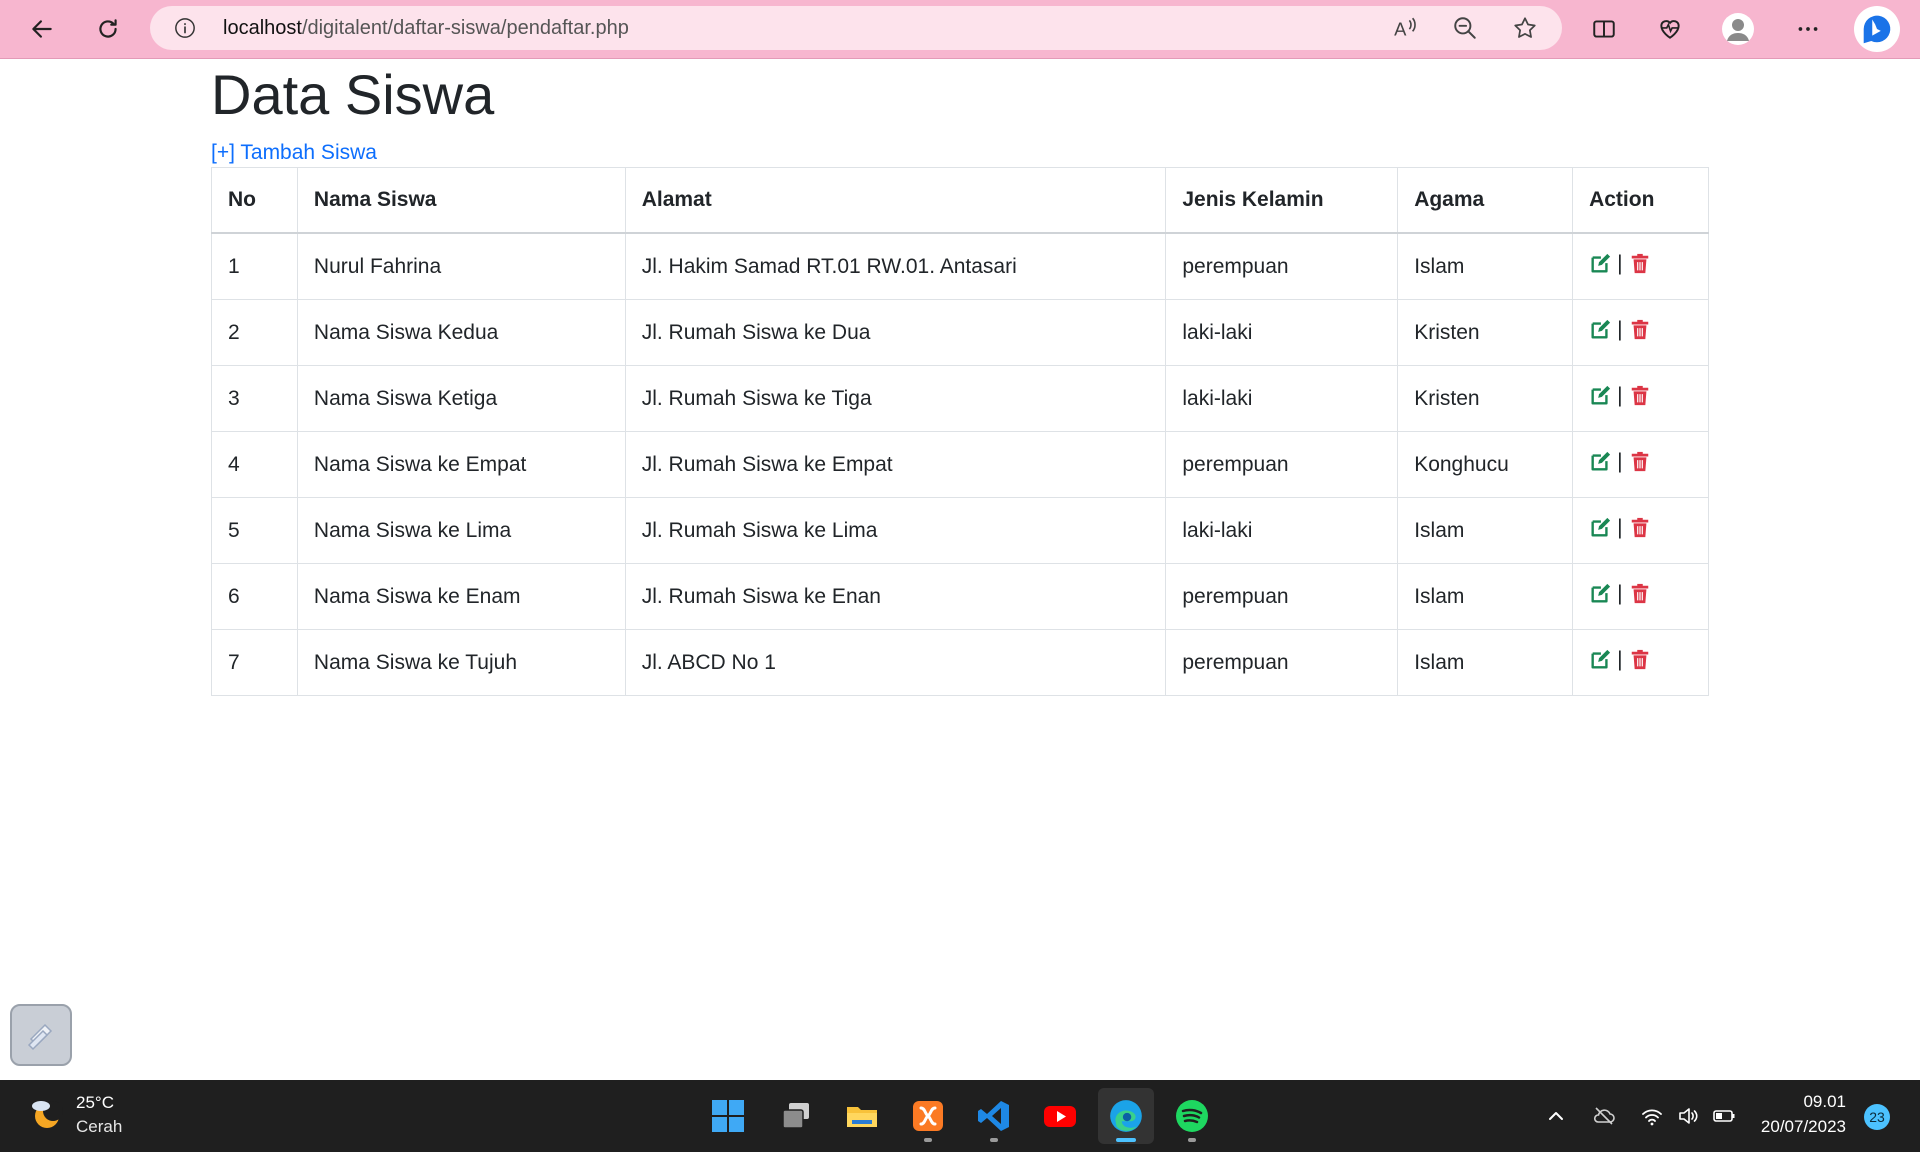  Describe the element at coordinates (254, 662) in the screenshot. I see `cell-no: 7` at that location.